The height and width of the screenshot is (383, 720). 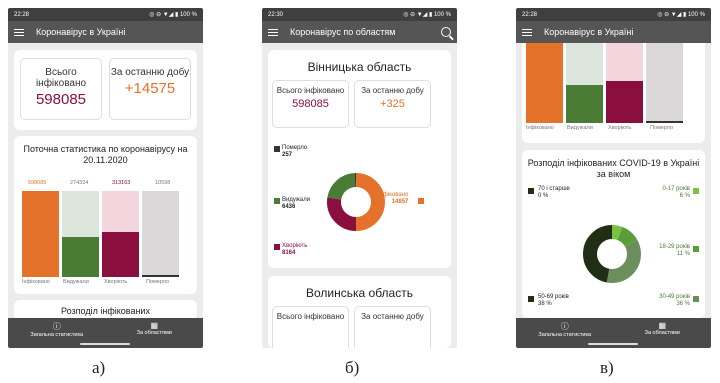 I want to click on legend-value: 6436, so click(x=289, y=206).